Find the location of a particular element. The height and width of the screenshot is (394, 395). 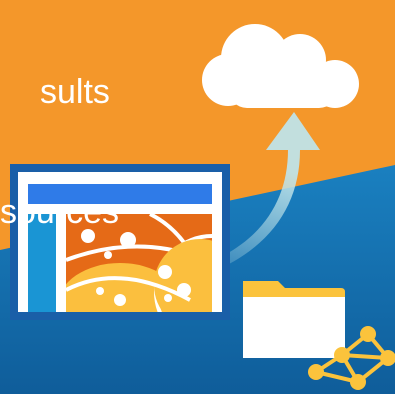

headline-line-2: sources is located at coordinates (60, 212).